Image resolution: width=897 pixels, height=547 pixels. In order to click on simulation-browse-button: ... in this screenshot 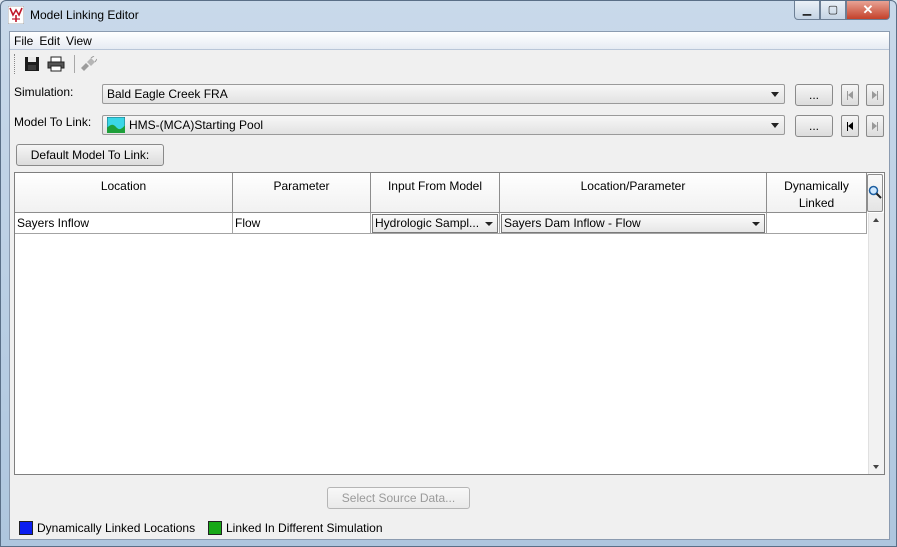, I will do `click(814, 95)`.